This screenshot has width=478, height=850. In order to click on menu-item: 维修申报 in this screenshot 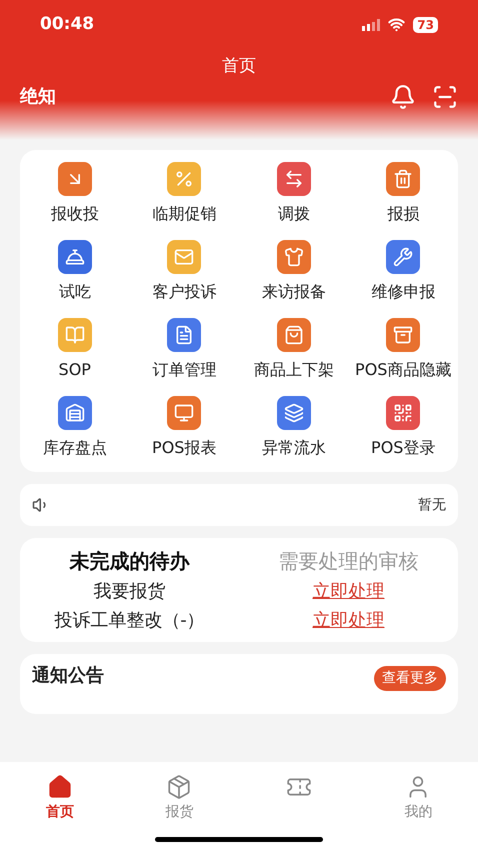, I will do `click(403, 272)`.